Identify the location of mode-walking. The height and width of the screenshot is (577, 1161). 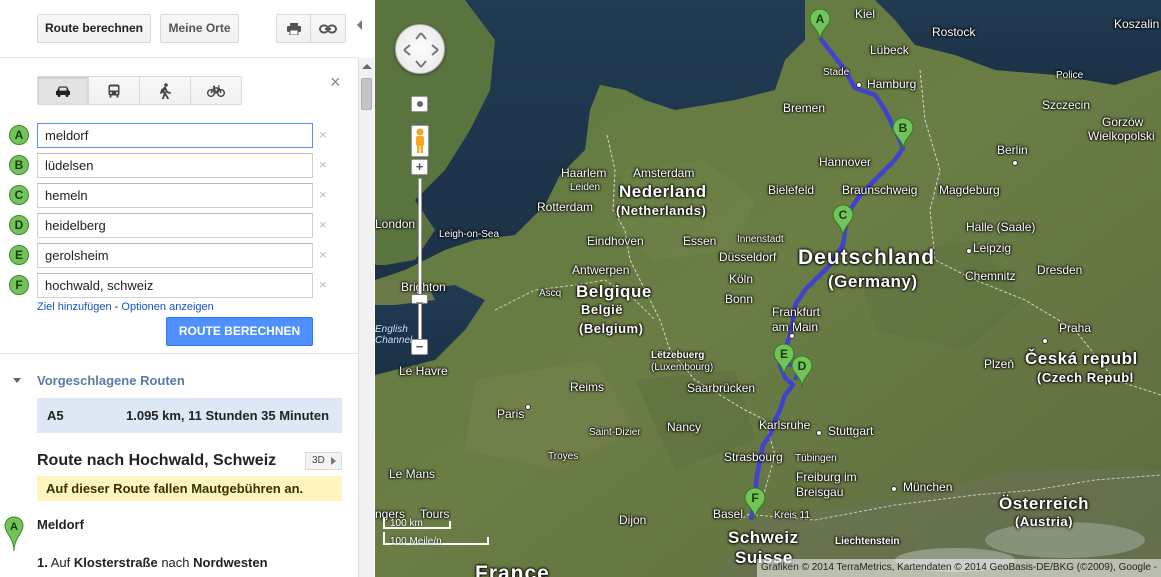
(165, 90).